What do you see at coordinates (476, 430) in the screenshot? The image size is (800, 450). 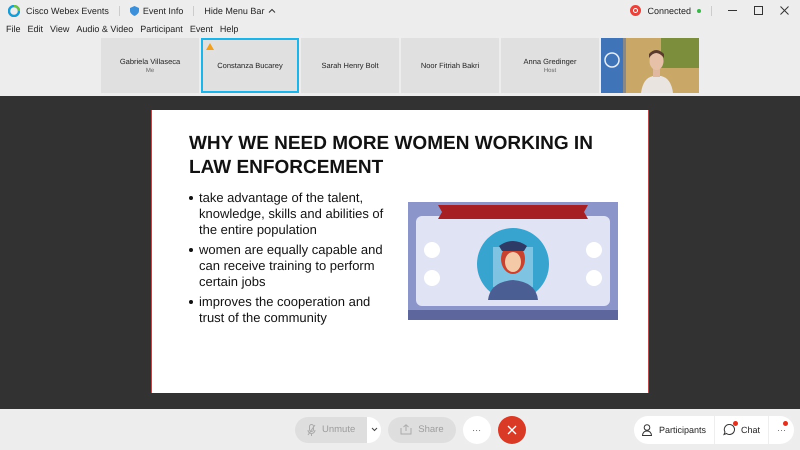 I see `more-button: ···` at bounding box center [476, 430].